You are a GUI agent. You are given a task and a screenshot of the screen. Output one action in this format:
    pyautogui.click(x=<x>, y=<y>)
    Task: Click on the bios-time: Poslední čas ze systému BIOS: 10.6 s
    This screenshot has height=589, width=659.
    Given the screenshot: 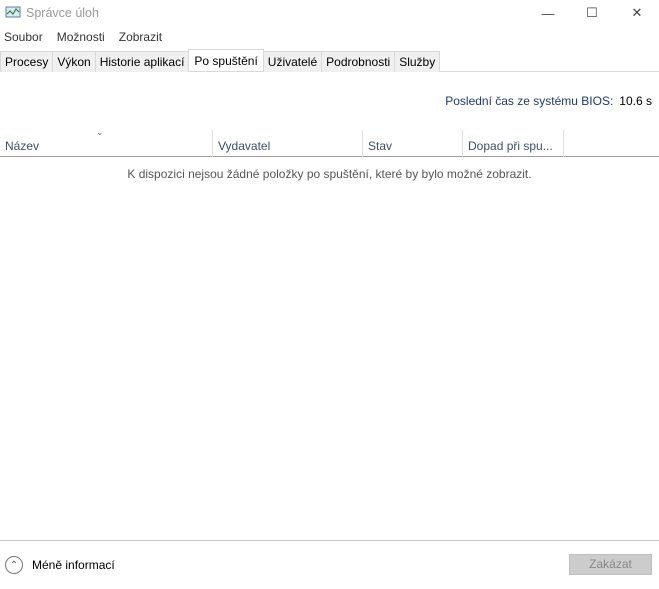 What is the action you would take?
    pyautogui.click(x=548, y=101)
    